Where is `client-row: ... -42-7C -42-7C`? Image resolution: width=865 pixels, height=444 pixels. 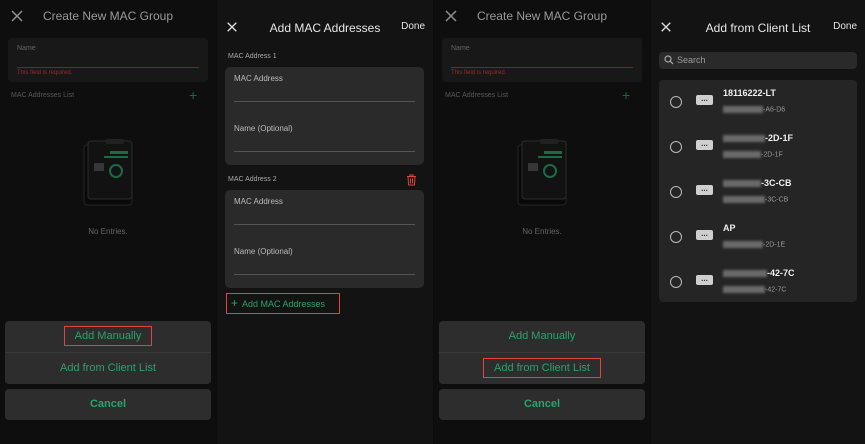 client-row: ... -42-7C -42-7C is located at coordinates (758, 282).